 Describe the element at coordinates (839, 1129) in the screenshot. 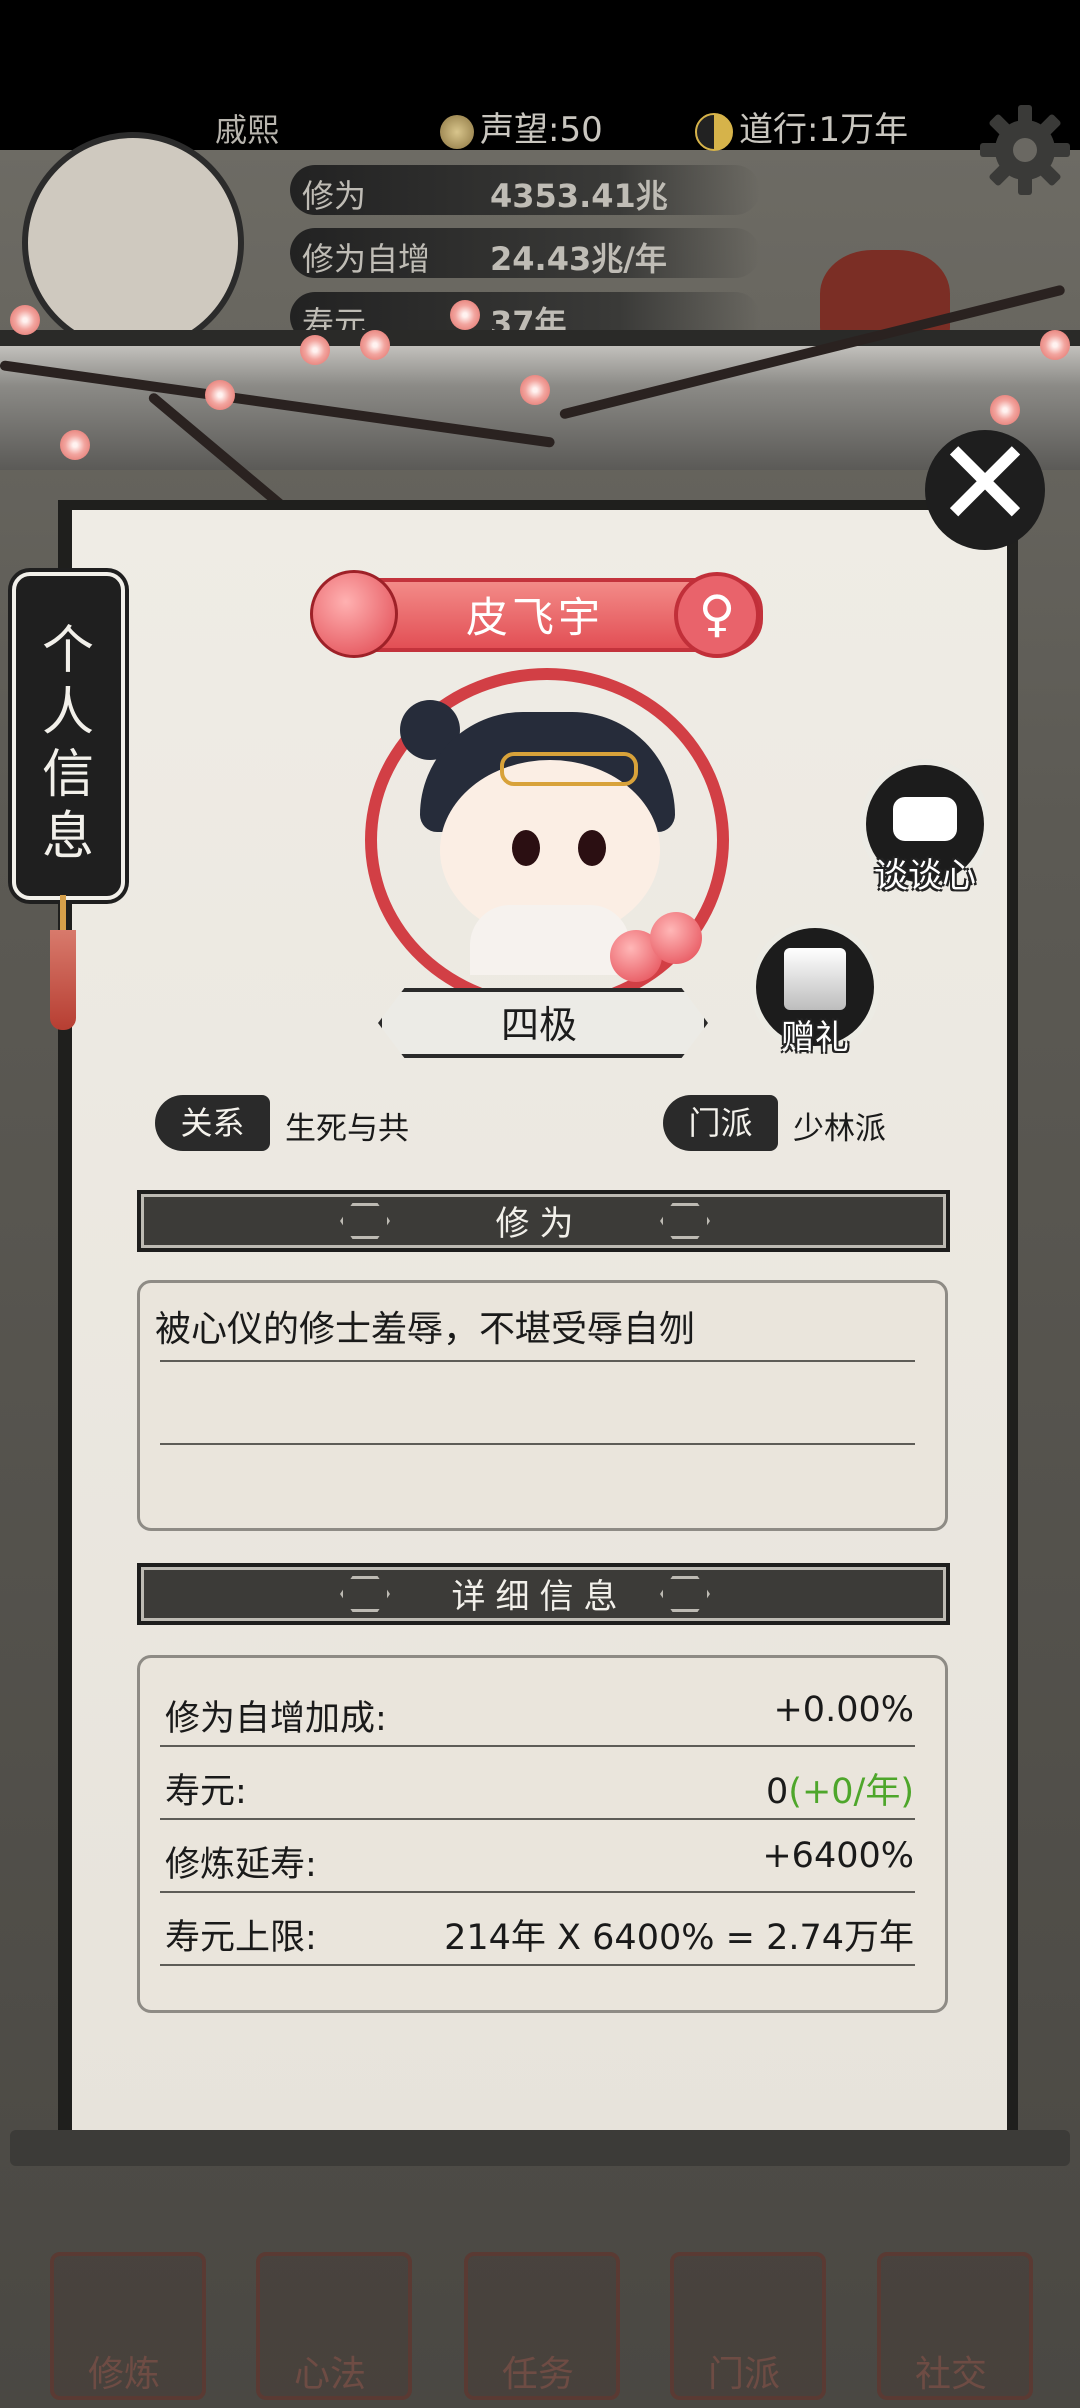

I see `sect-value: 少林派` at that location.